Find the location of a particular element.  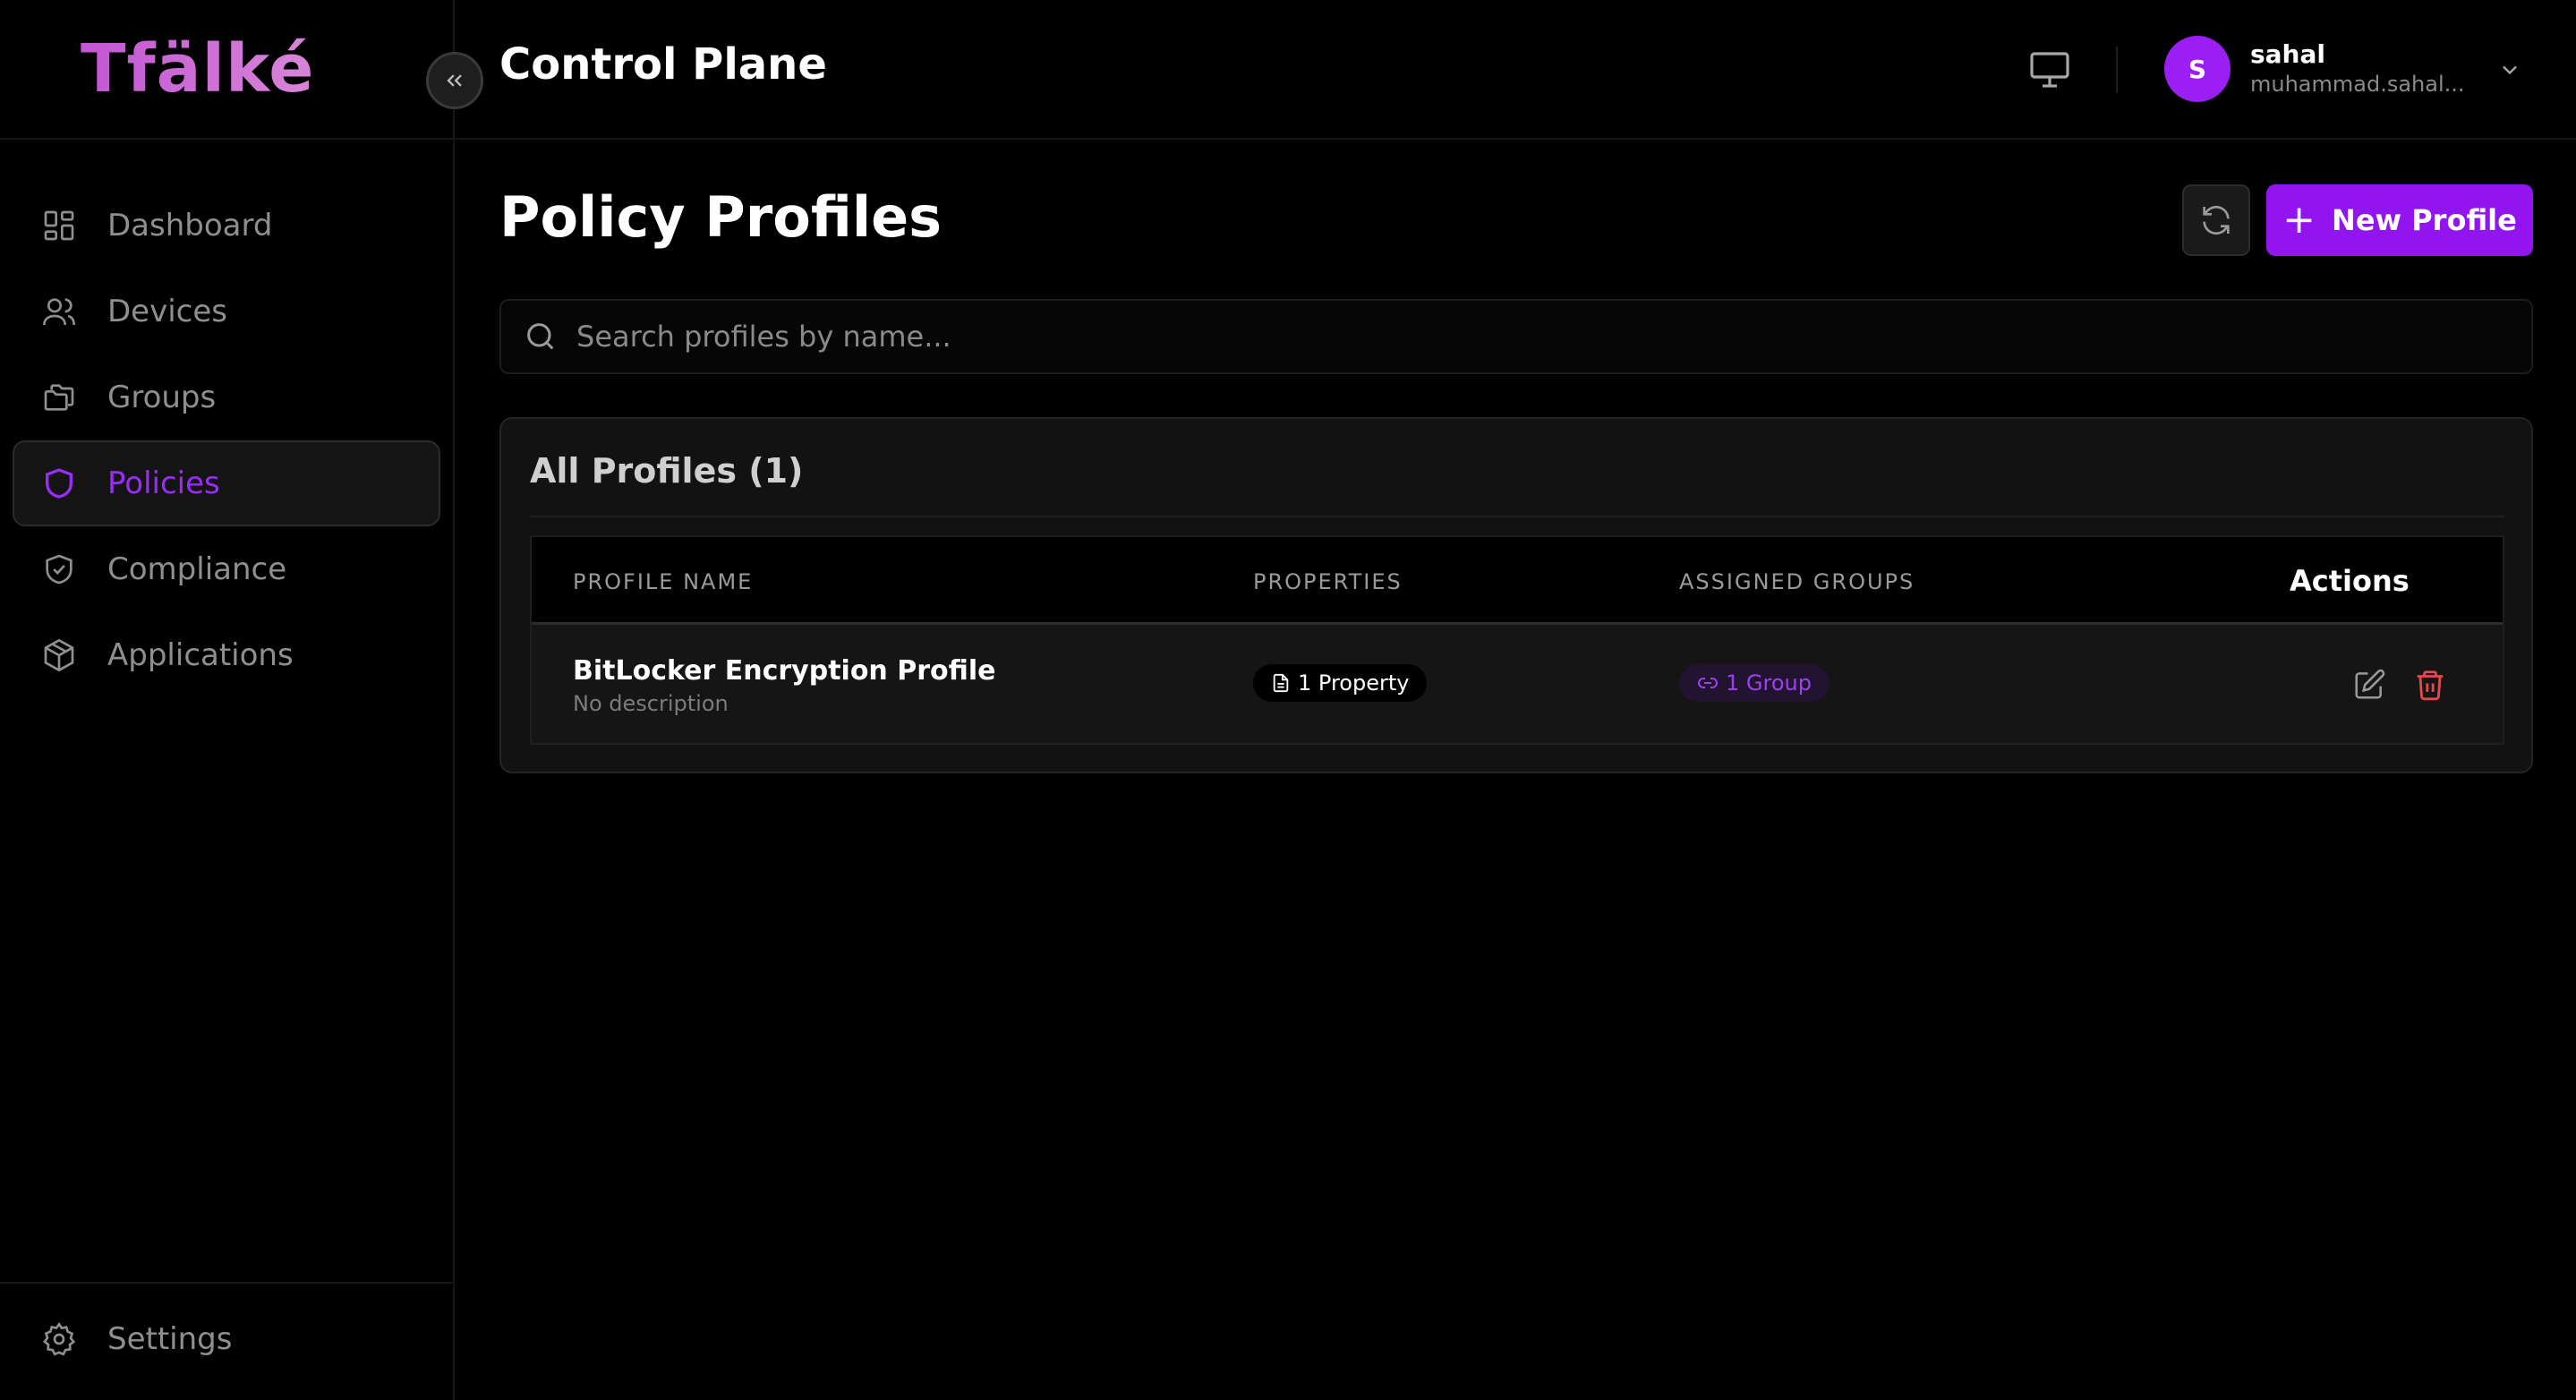

brand-logo: Tfälké is located at coordinates (197, 69).